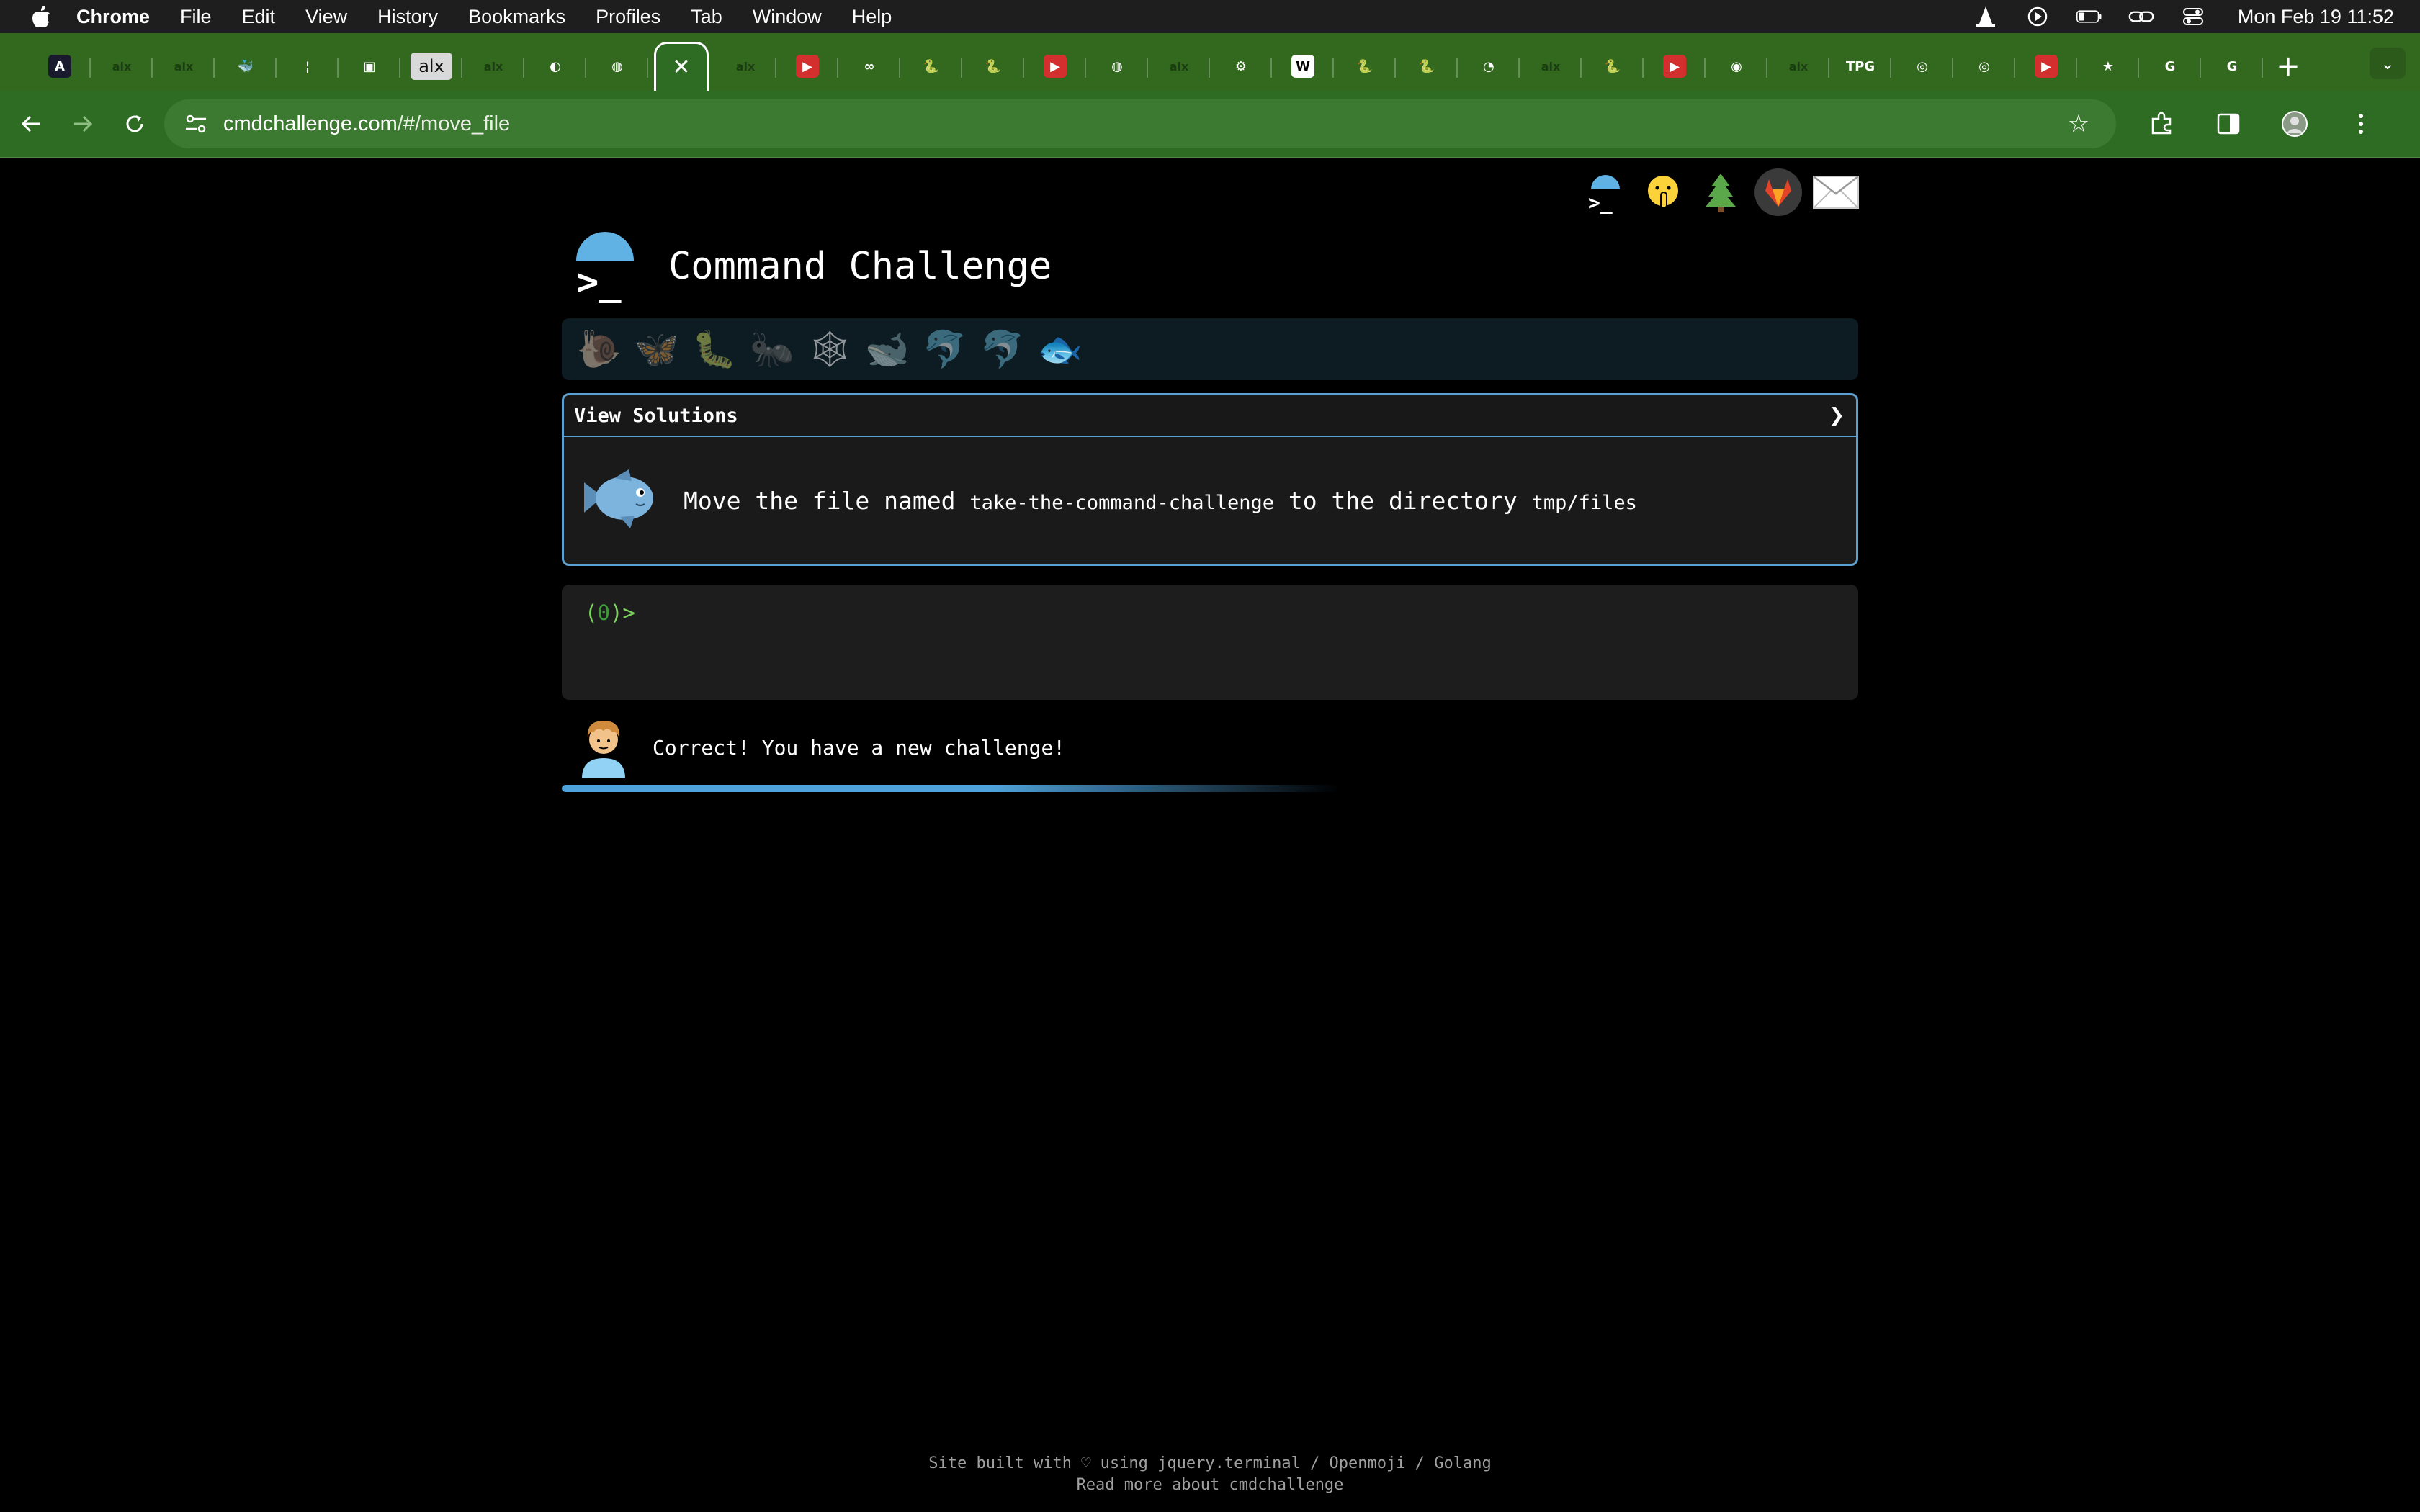  What do you see at coordinates (2193, 16) in the screenshot?
I see `control-center-icon` at bounding box center [2193, 16].